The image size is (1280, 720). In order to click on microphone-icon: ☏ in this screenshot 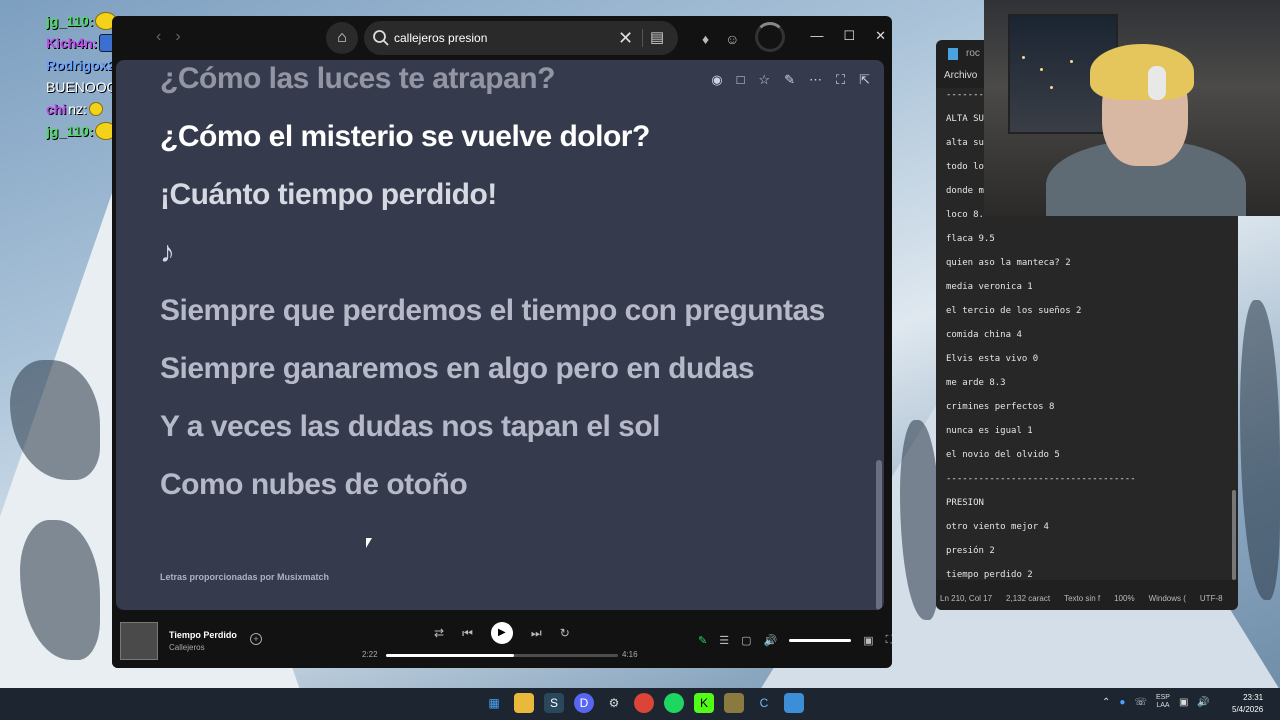, I will do `click(1140, 702)`.